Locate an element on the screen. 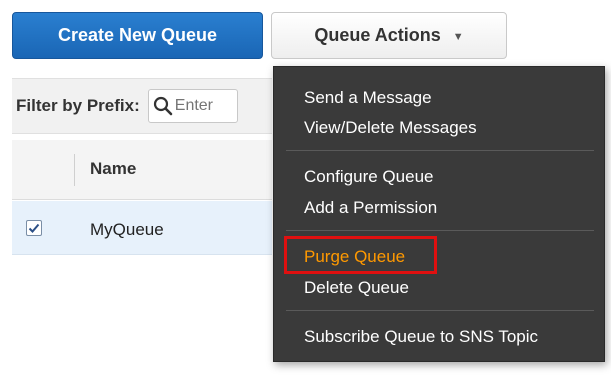  row-checkbox is located at coordinates (34, 228).